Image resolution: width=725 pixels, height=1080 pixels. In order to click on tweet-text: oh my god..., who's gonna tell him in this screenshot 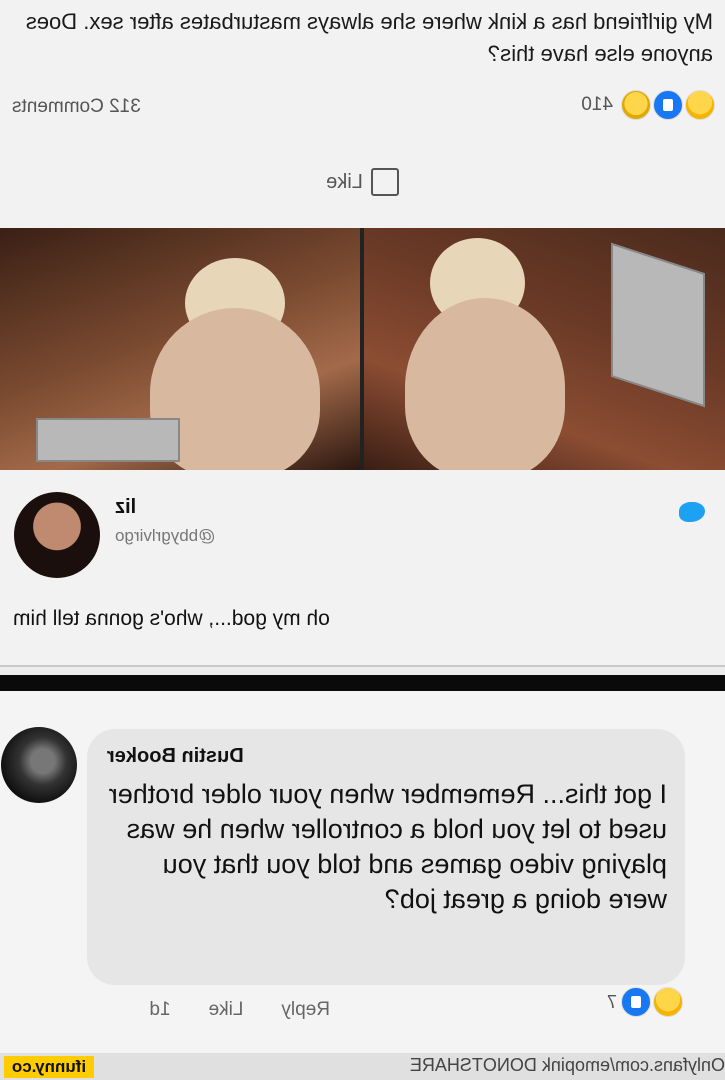, I will do `click(171, 618)`.